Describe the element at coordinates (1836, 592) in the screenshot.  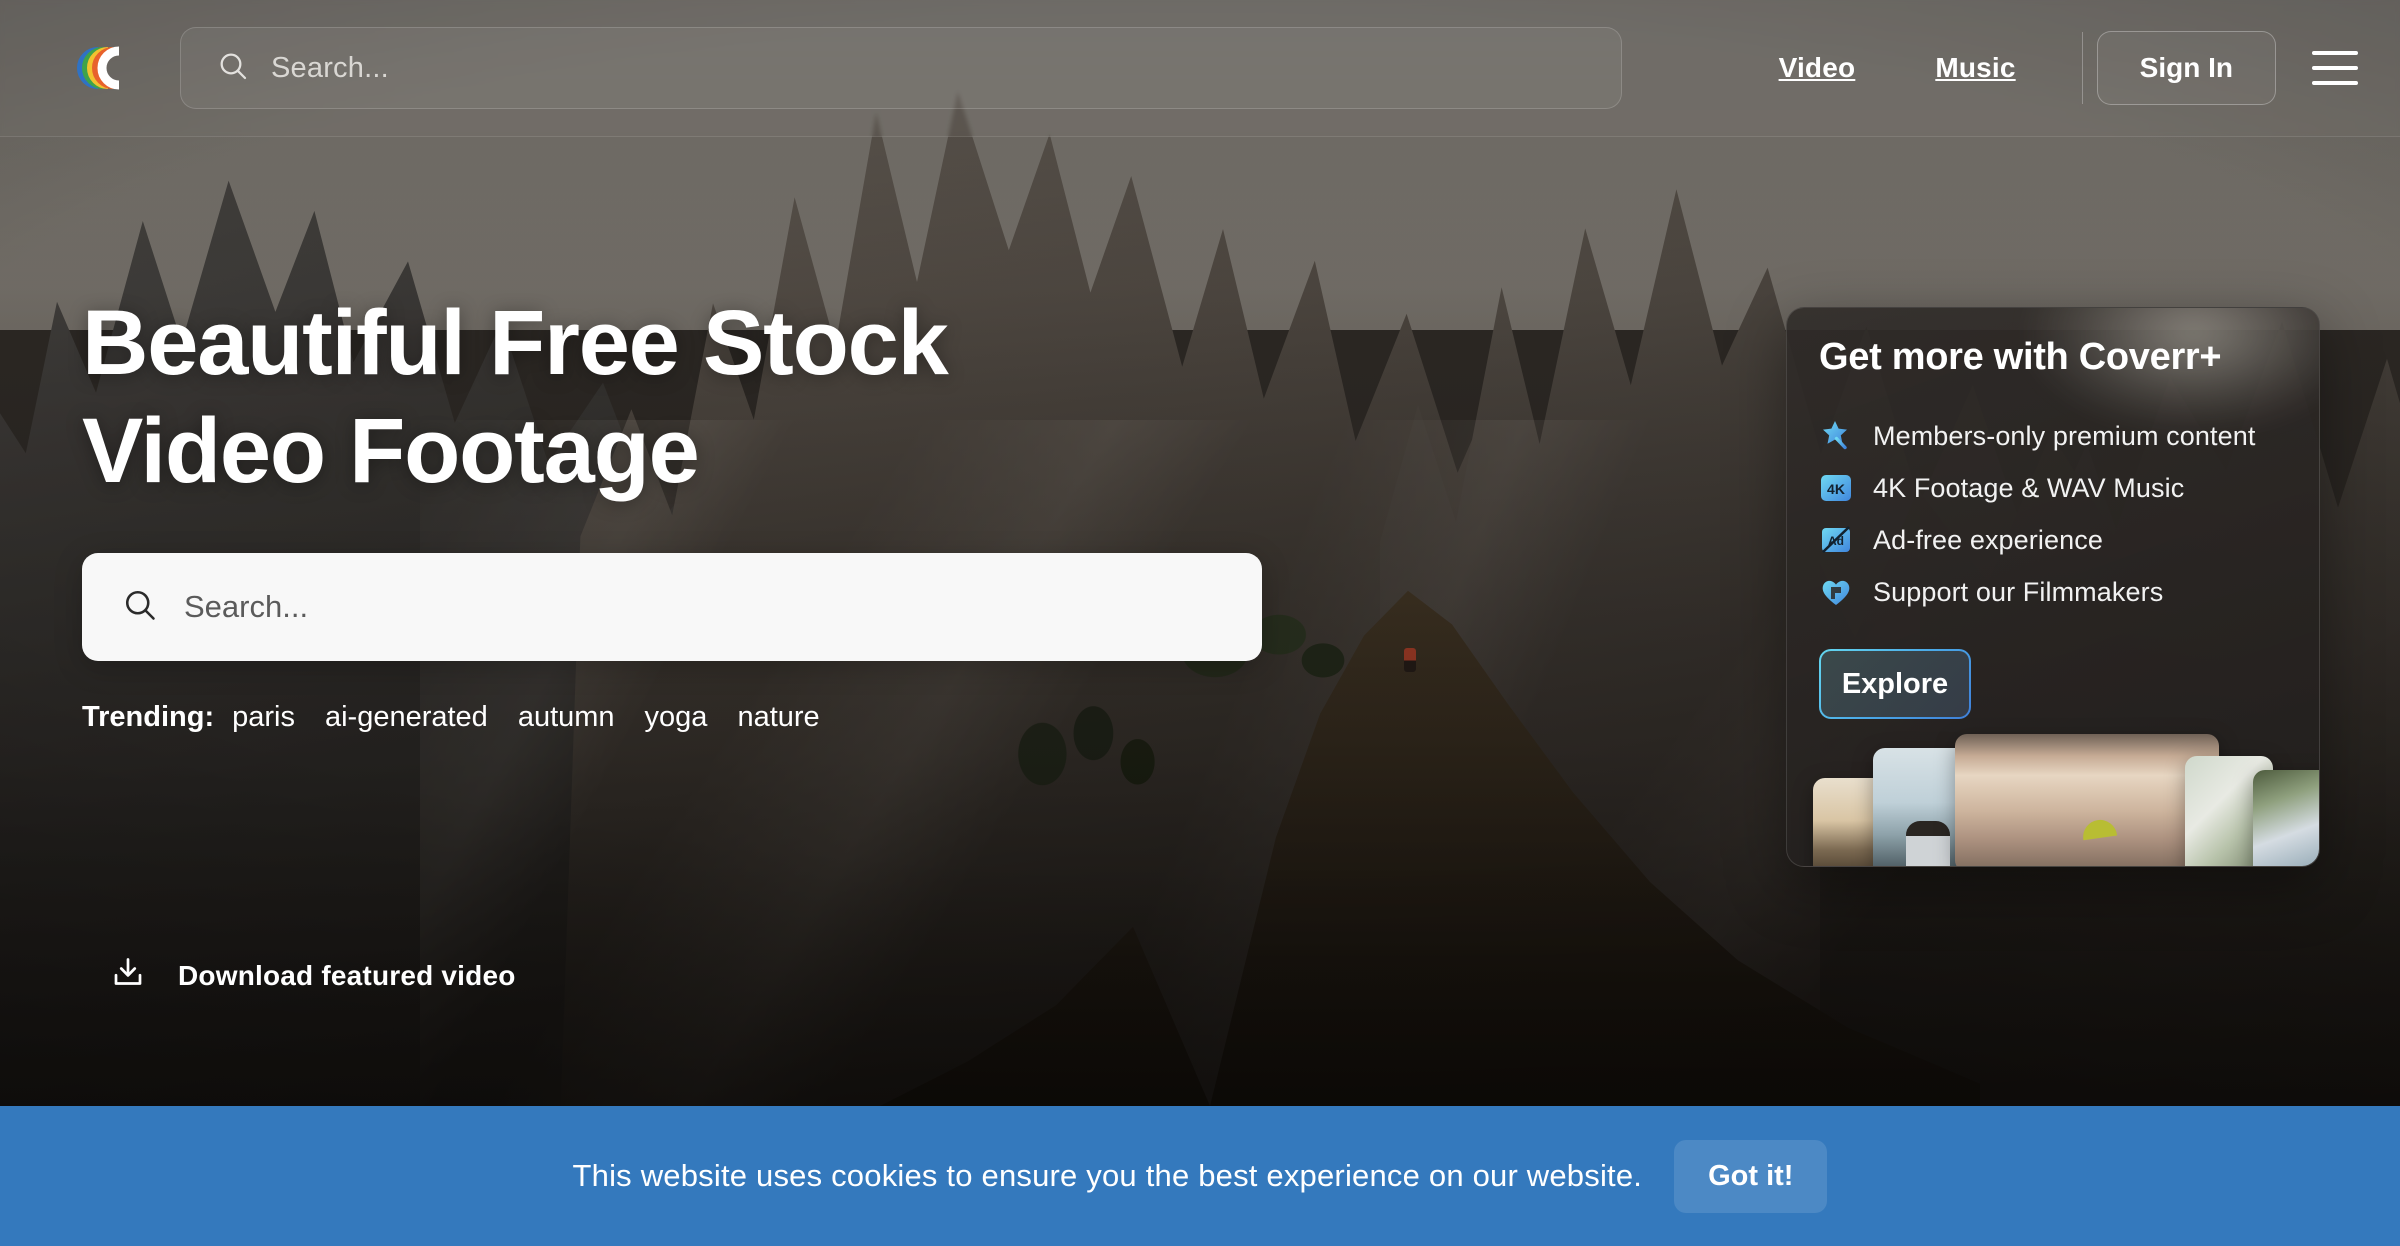
I see `heart-support-icon` at that location.